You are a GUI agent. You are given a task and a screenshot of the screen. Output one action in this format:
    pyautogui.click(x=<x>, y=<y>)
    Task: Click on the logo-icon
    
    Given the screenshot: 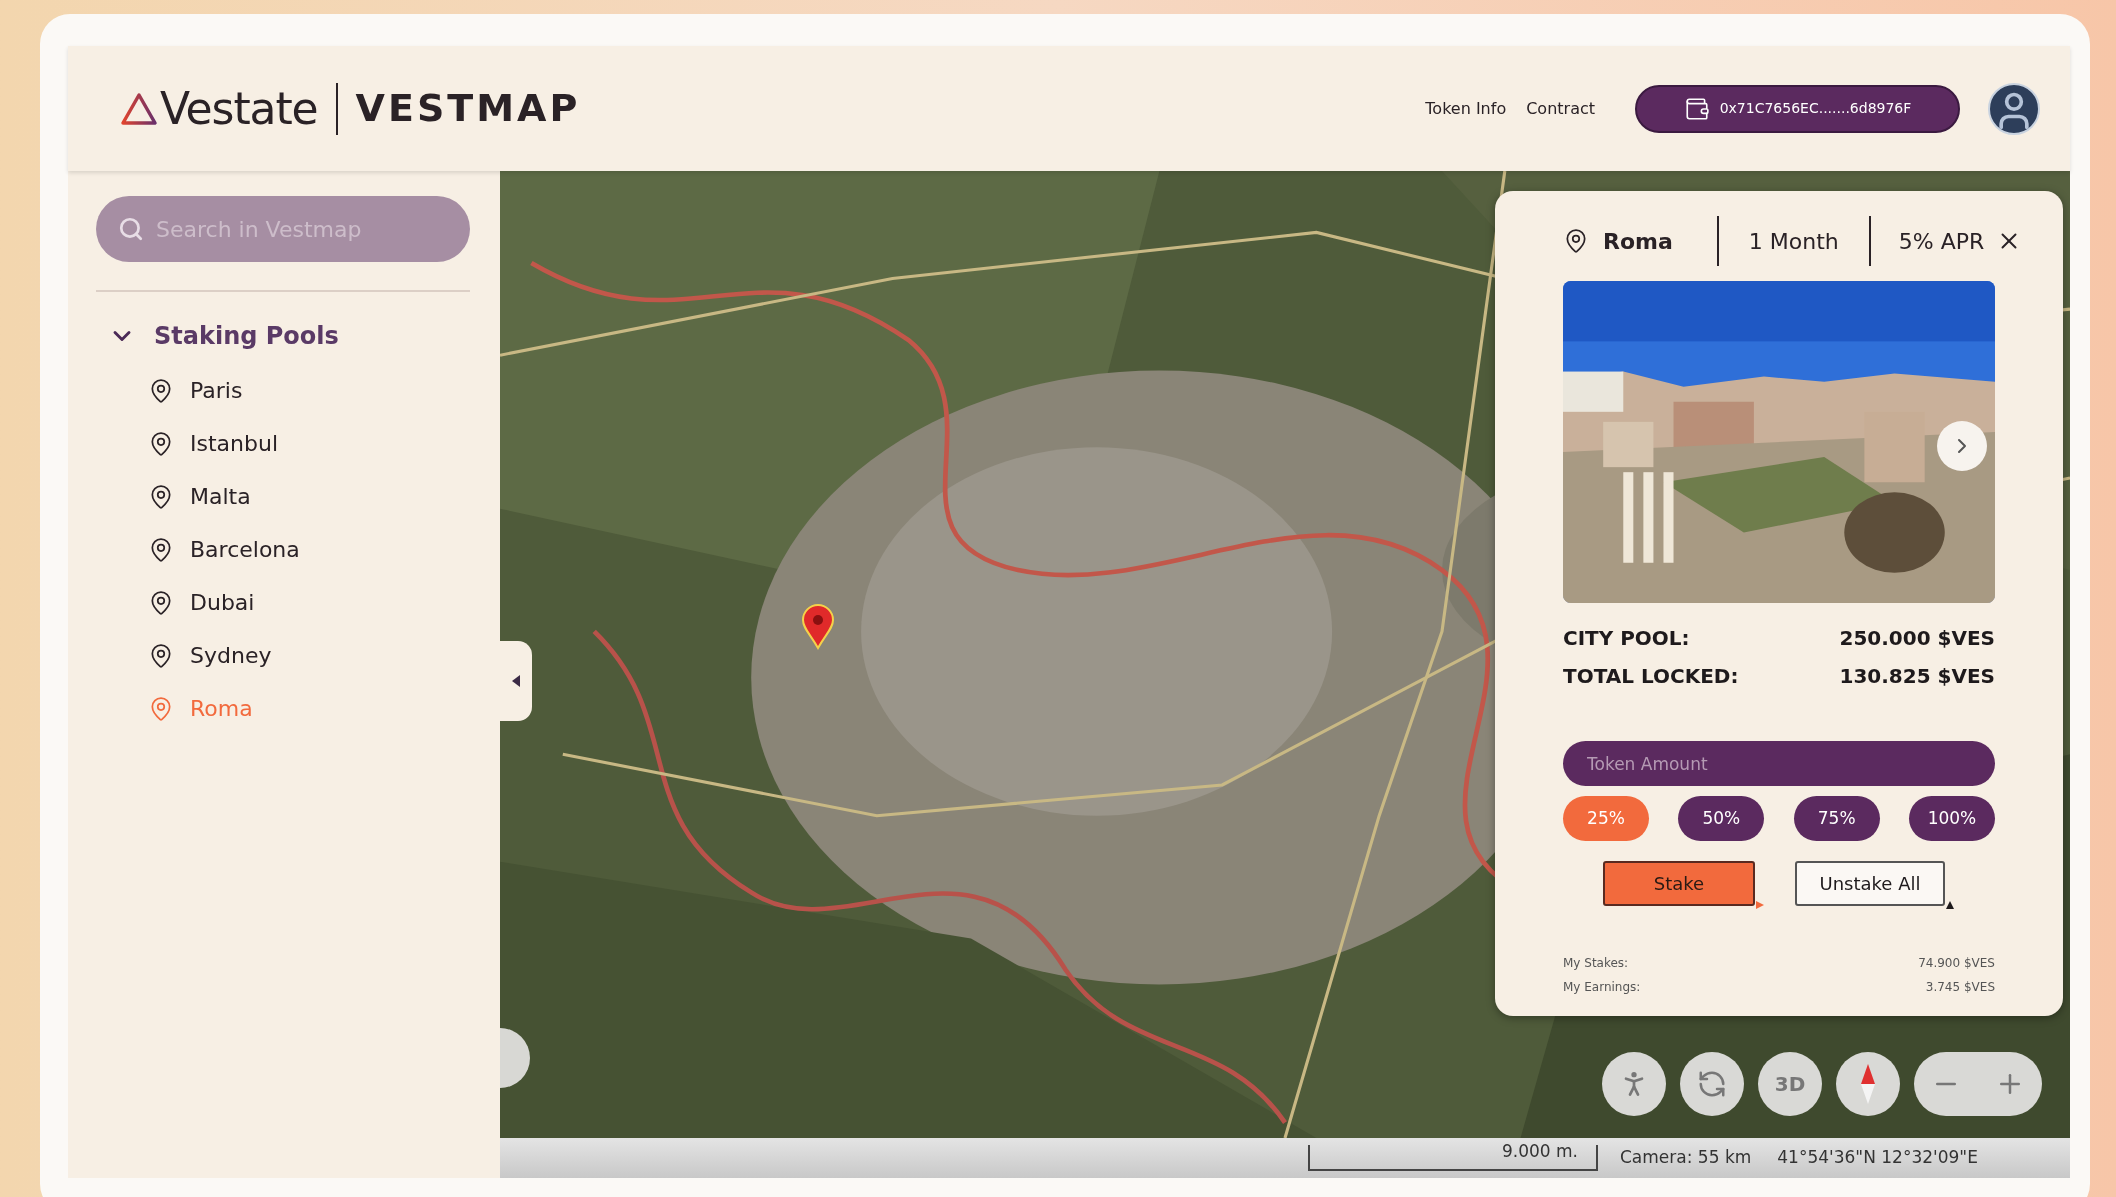 What is the action you would take?
    pyautogui.click(x=139, y=108)
    